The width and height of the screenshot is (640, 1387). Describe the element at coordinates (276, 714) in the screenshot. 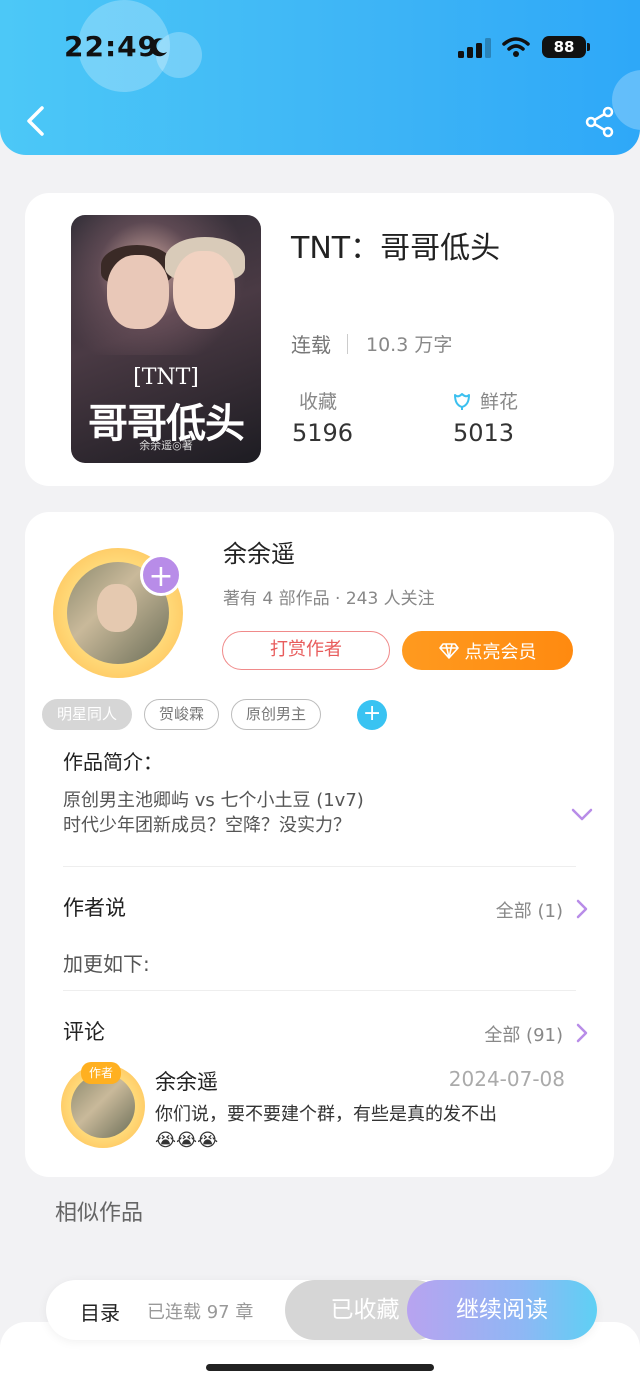

I see `tag-item: 原创男主` at that location.